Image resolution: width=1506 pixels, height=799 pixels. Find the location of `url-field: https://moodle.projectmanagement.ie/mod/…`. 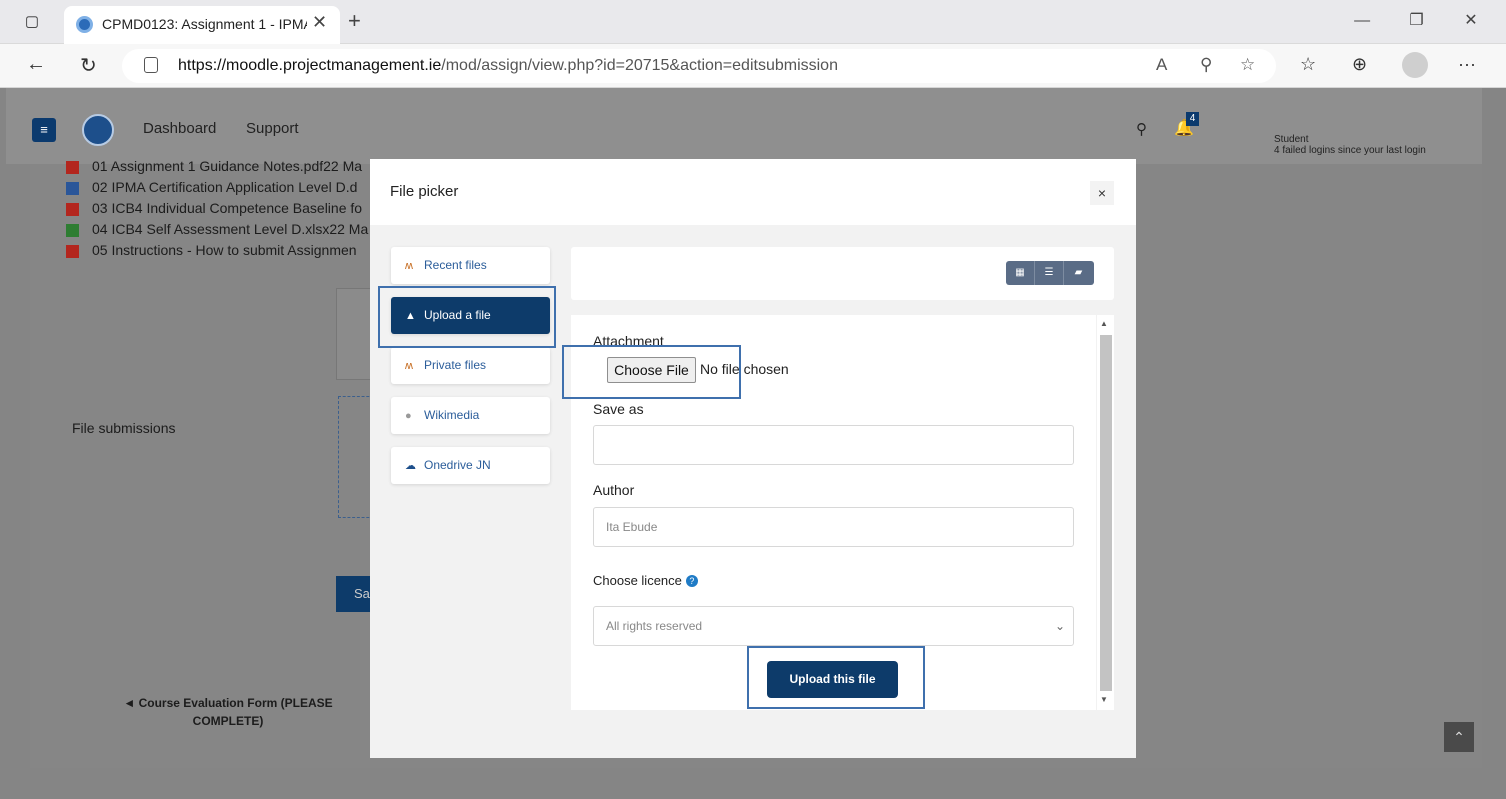

url-field: https://moodle.projectmanagement.ie/mod/… is located at coordinates (699, 66).